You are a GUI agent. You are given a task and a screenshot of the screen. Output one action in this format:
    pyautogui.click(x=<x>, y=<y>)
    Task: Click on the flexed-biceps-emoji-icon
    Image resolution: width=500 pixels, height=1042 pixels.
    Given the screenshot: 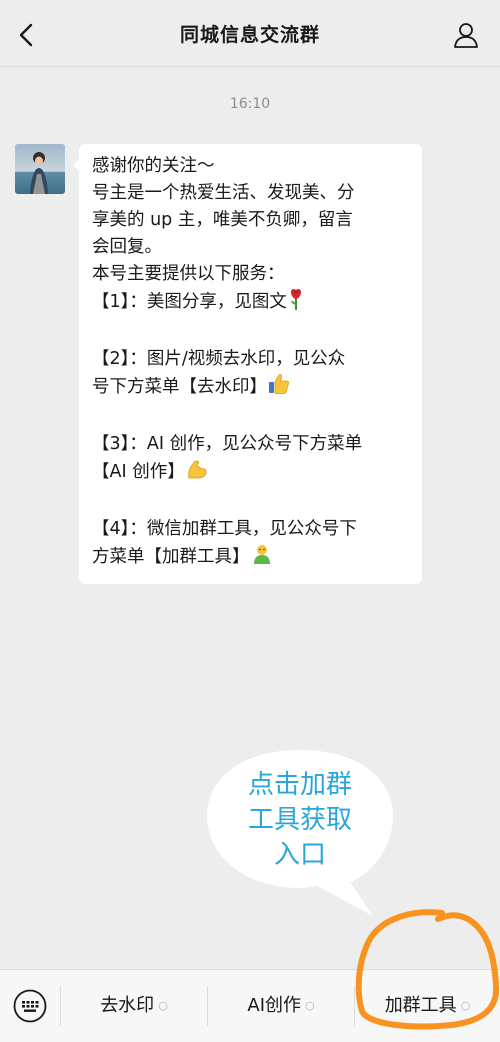 What is the action you would take?
    pyautogui.click(x=197, y=473)
    